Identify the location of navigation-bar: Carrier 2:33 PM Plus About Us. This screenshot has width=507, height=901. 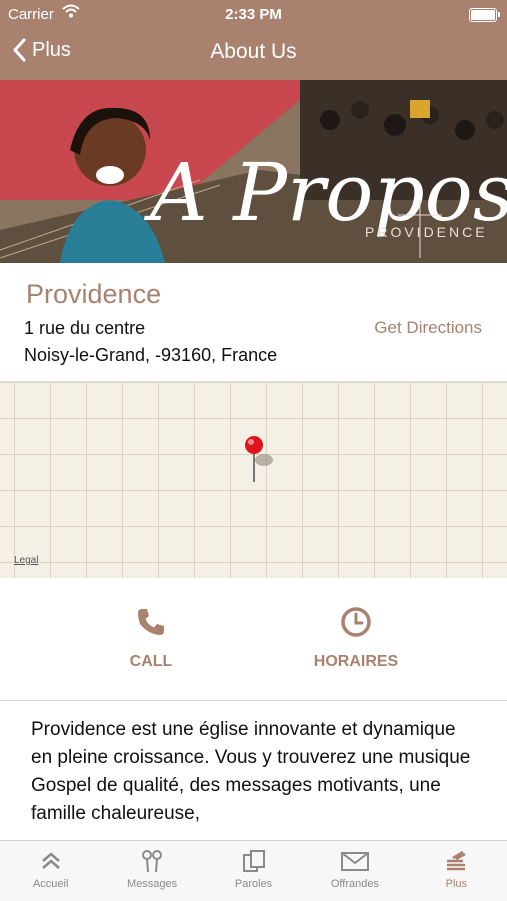
(253, 40).